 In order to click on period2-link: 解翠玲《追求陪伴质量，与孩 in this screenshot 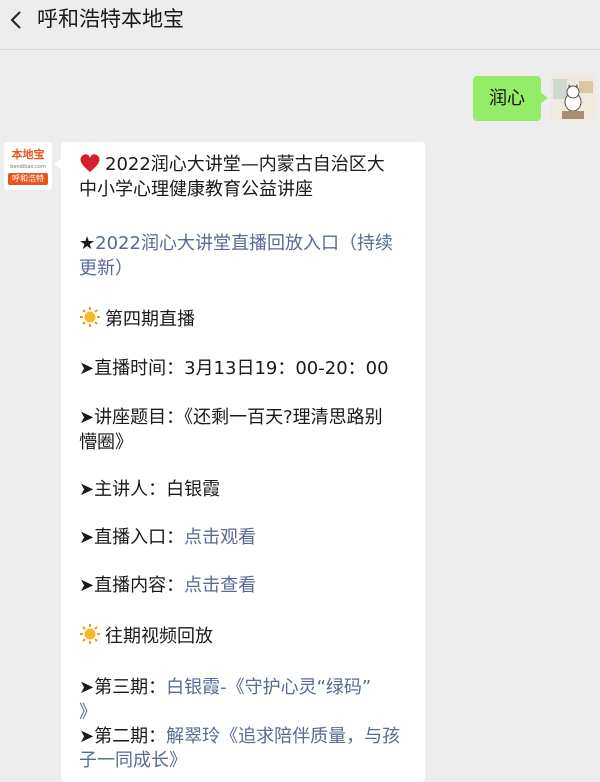, I will do `click(283, 736)`.